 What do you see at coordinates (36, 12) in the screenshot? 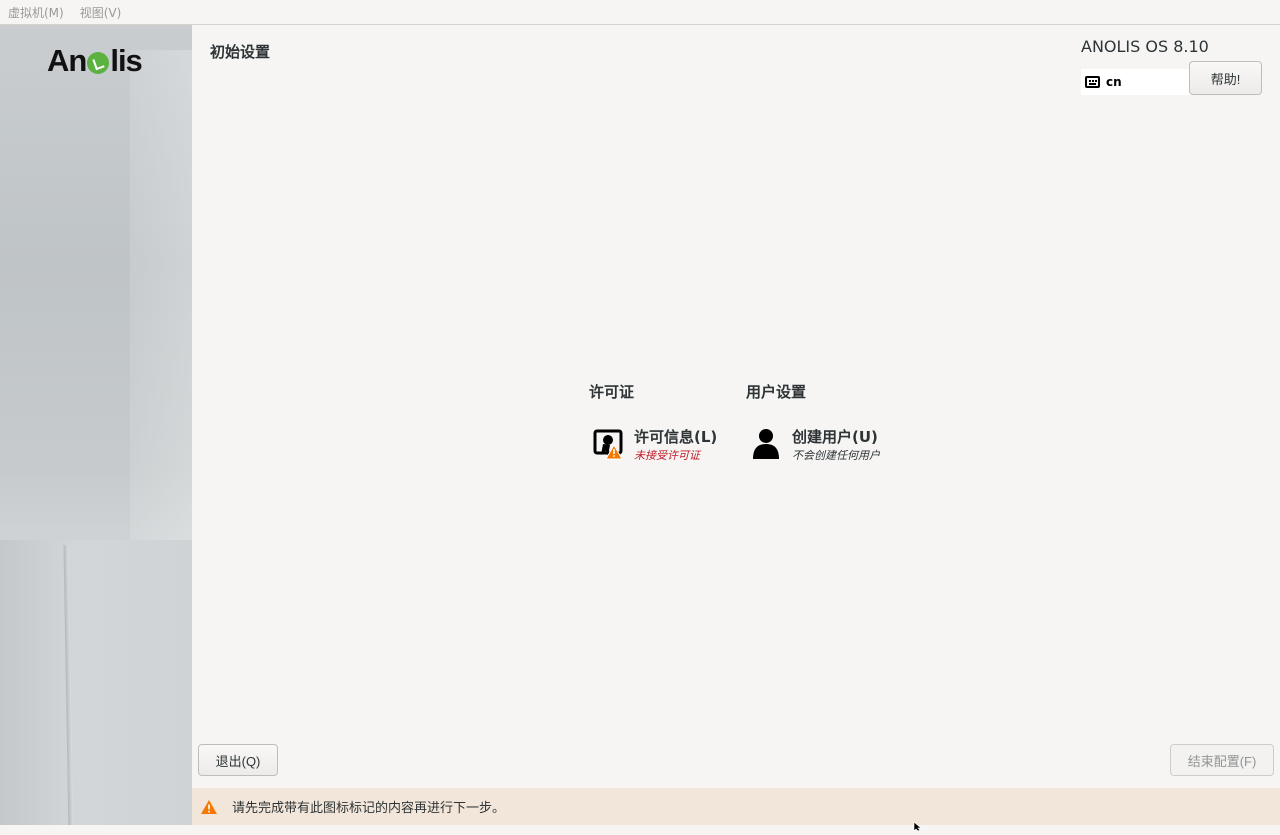
I see `menu-vm: 虚拟机(M)` at bounding box center [36, 12].